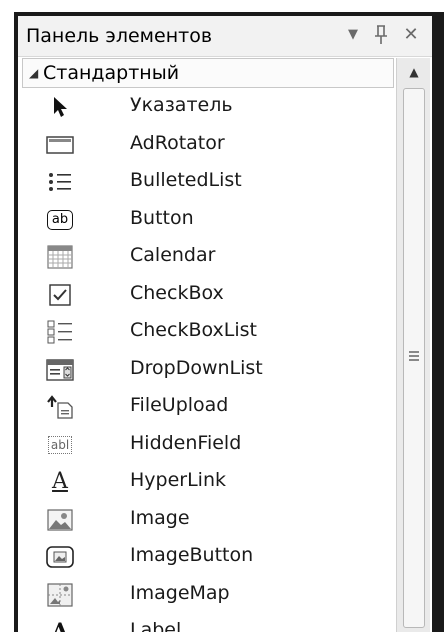 The width and height of the screenshot is (444, 632). Describe the element at coordinates (181, 105) in the screenshot. I see `item-label: Указатель` at that location.